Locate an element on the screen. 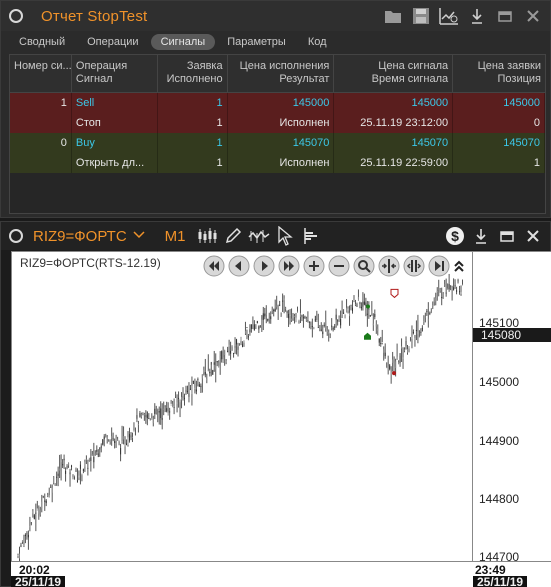 The image size is (551, 587). shrink-icon is located at coordinates (388, 266).